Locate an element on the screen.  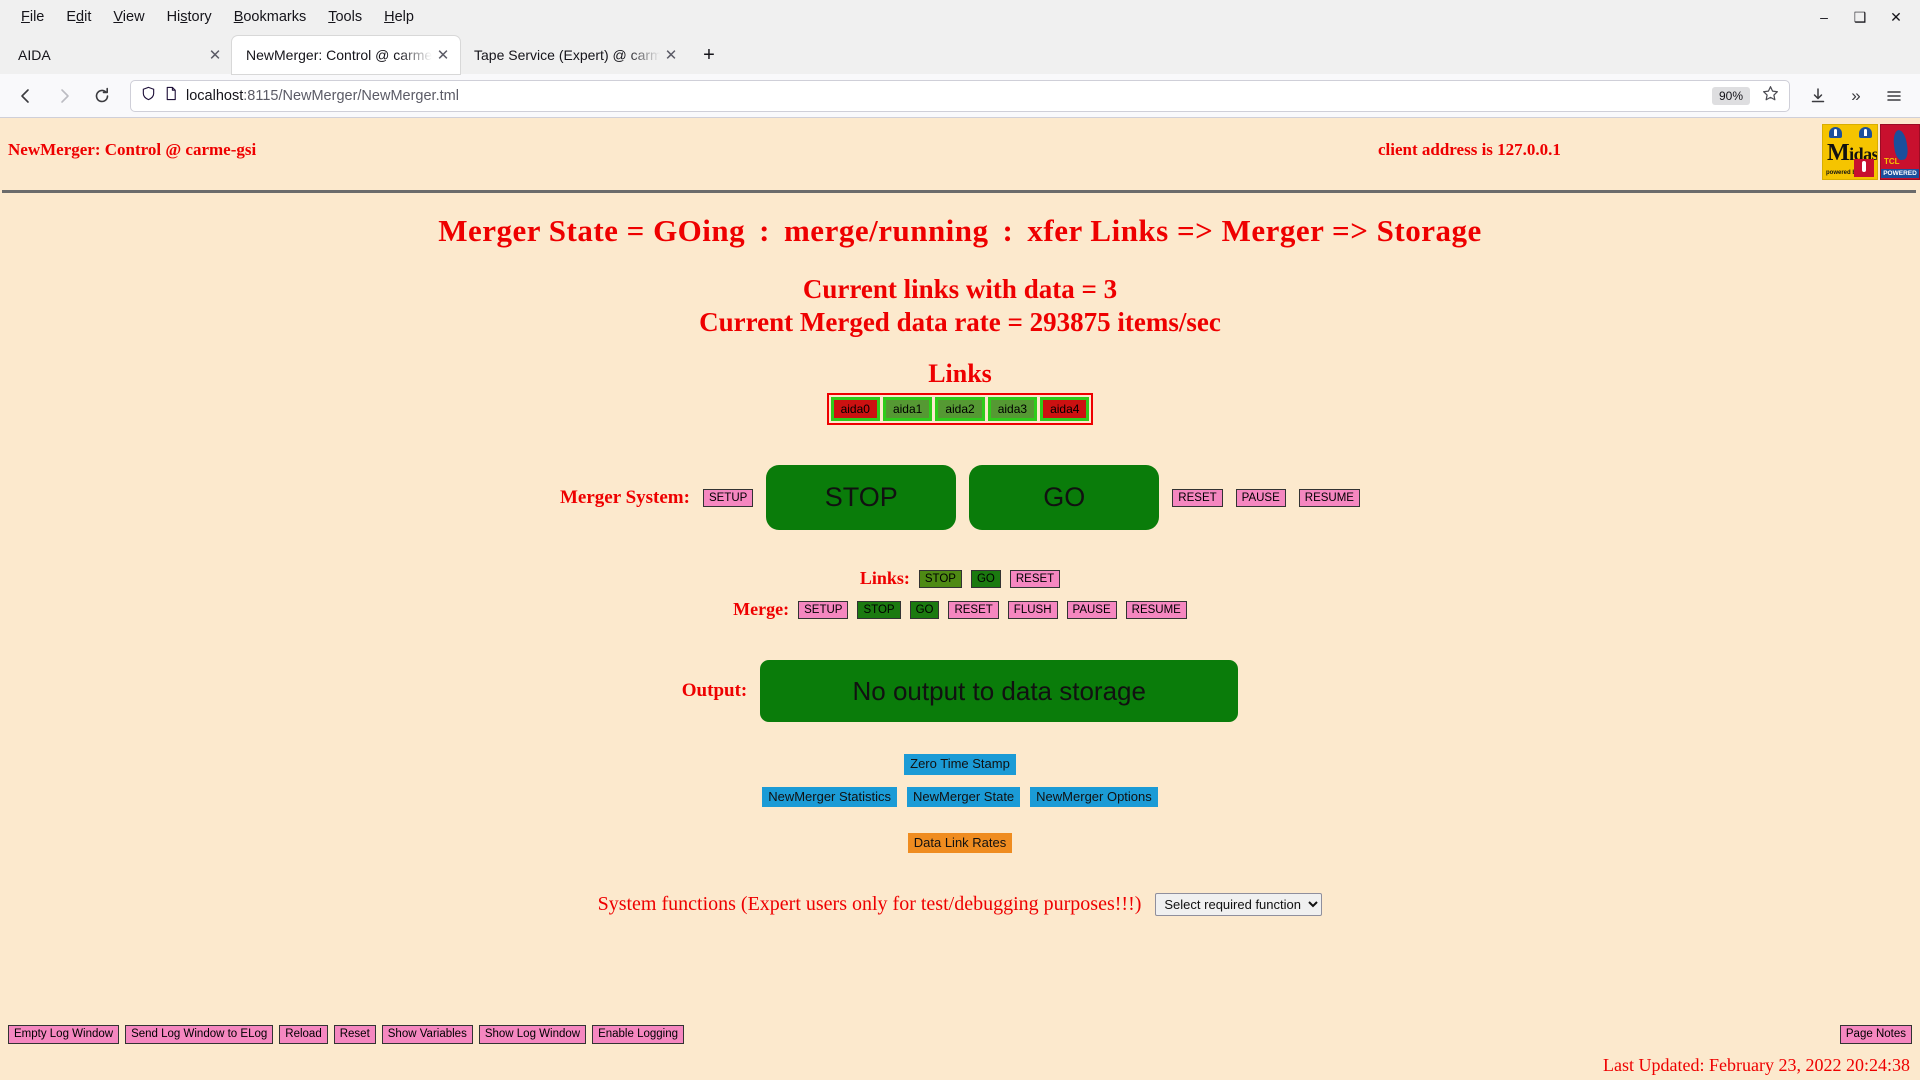
links-row: aida0 aida1 aida2 aida3 aida4 is located at coordinates (960, 409).